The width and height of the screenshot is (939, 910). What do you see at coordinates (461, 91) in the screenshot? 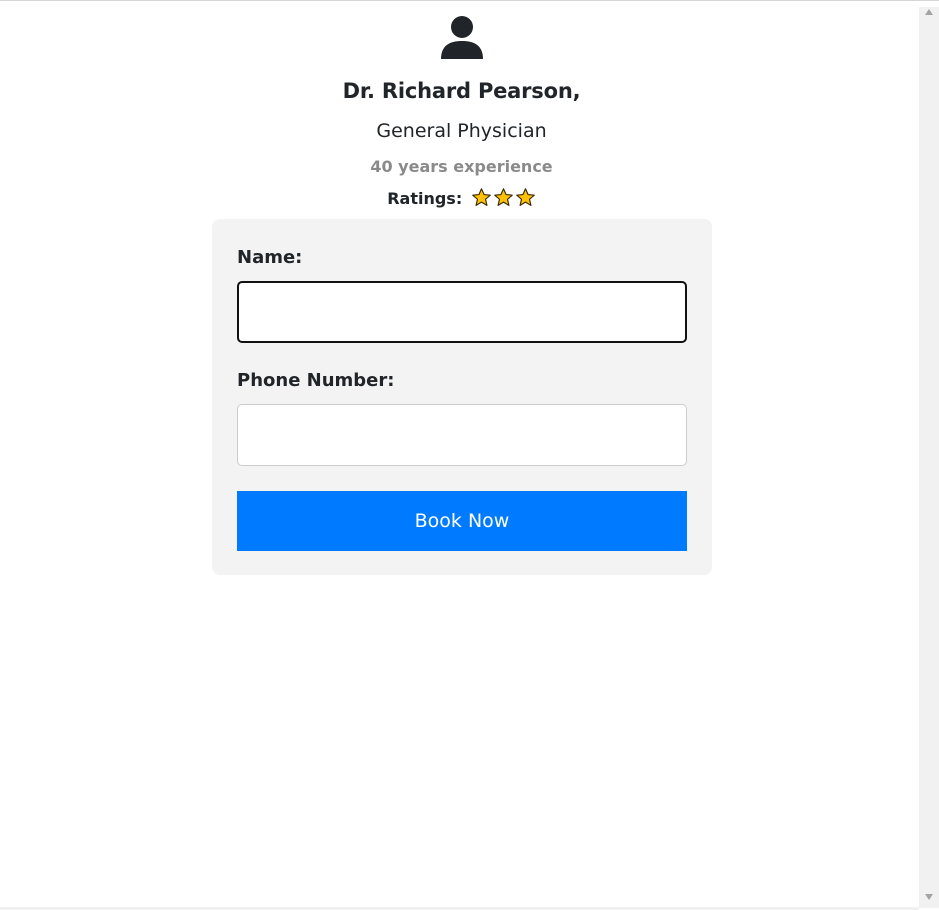
I see `doctor-name: Dr. Richard Pearson,` at bounding box center [461, 91].